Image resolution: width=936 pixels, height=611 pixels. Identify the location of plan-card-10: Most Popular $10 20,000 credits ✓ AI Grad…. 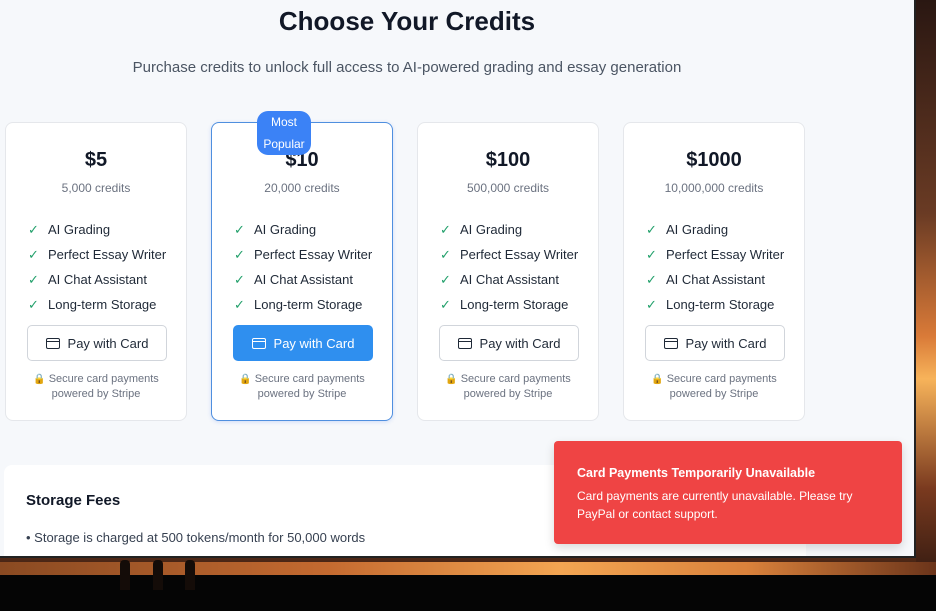
(302, 266).